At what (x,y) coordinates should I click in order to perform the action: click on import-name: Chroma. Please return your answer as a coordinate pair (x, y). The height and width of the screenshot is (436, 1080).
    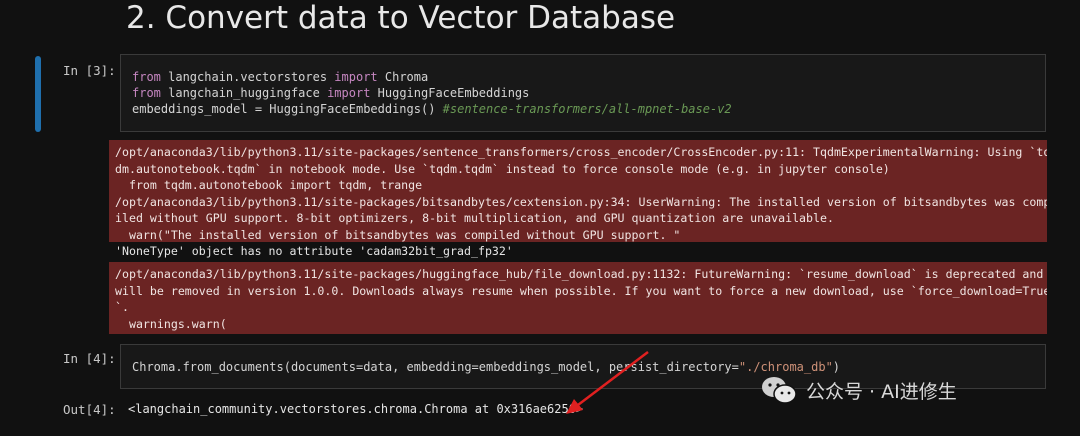
    Looking at the image, I should click on (403, 77).